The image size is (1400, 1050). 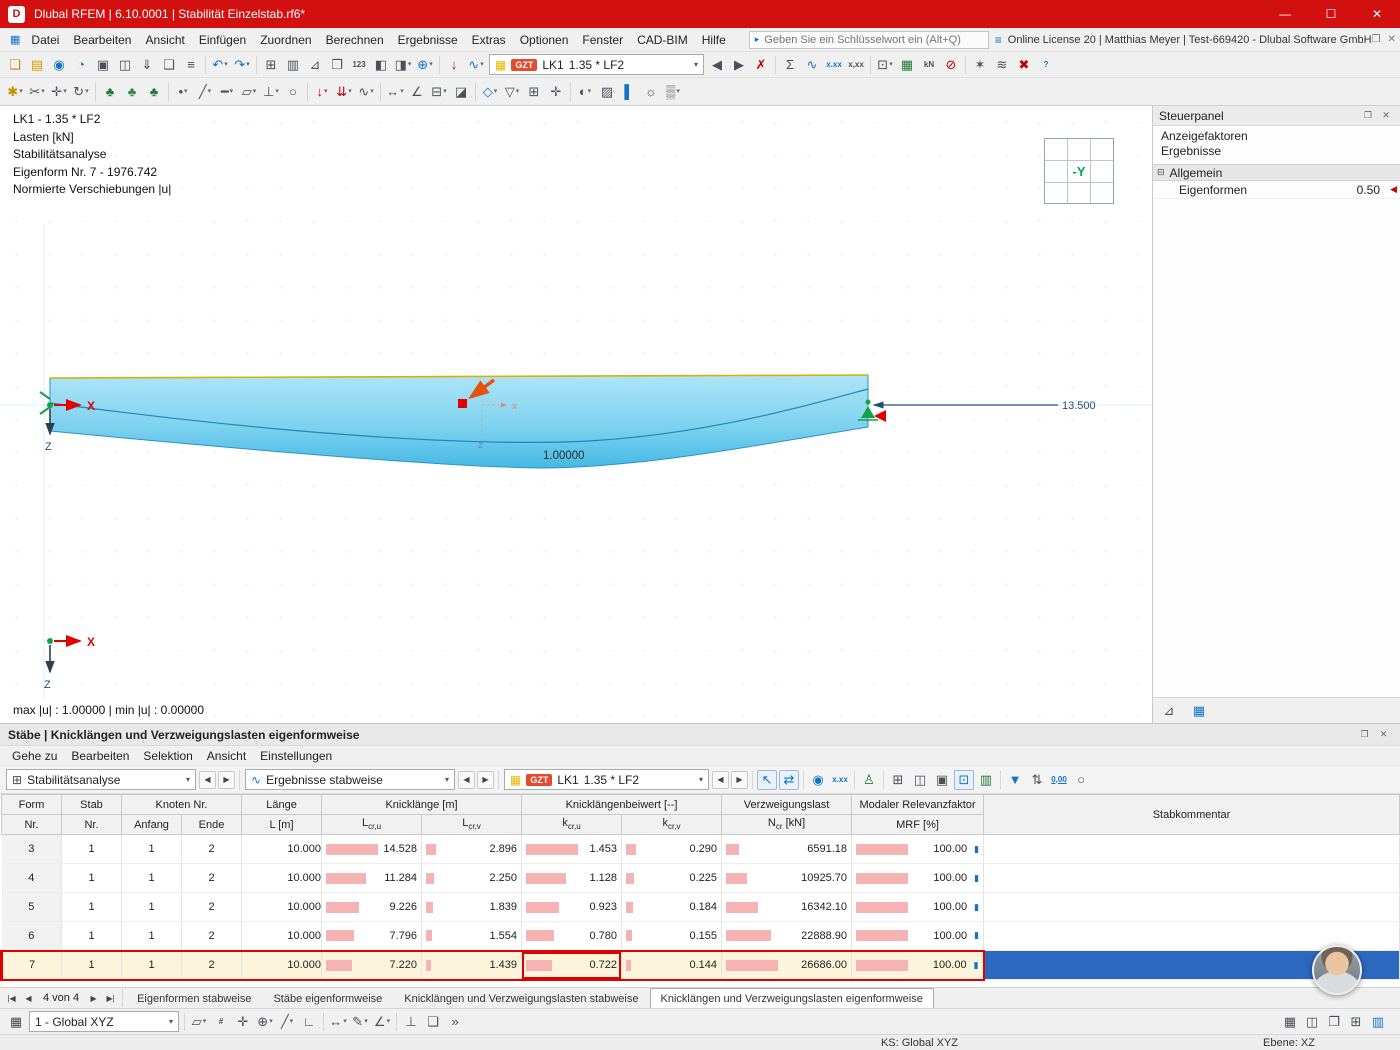 I want to click on user-visibility-icon: ▨, so click(x=607, y=92).